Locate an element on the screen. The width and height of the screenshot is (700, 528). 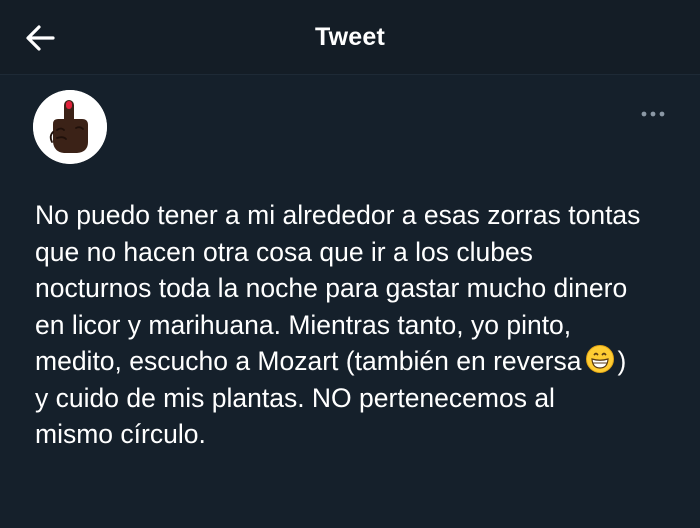
avatar is located at coordinates (70, 127).